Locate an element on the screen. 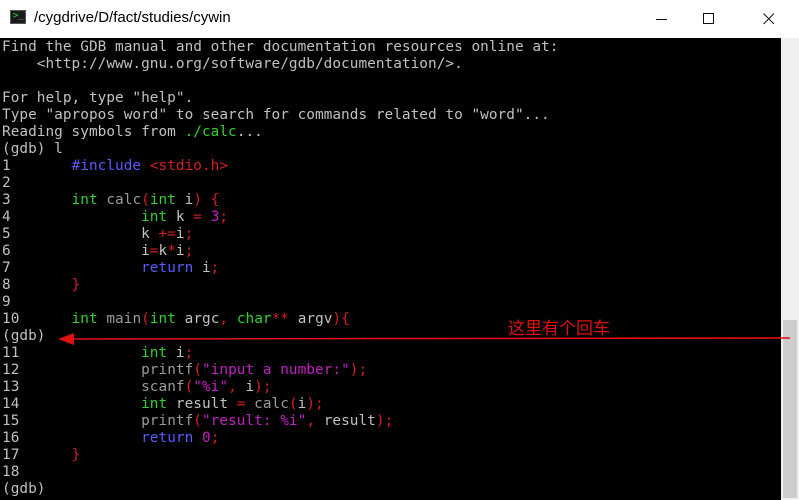 Image resolution: width=799 pixels, height=500 pixels. annotation-arrow is located at coordinates (424, 339).